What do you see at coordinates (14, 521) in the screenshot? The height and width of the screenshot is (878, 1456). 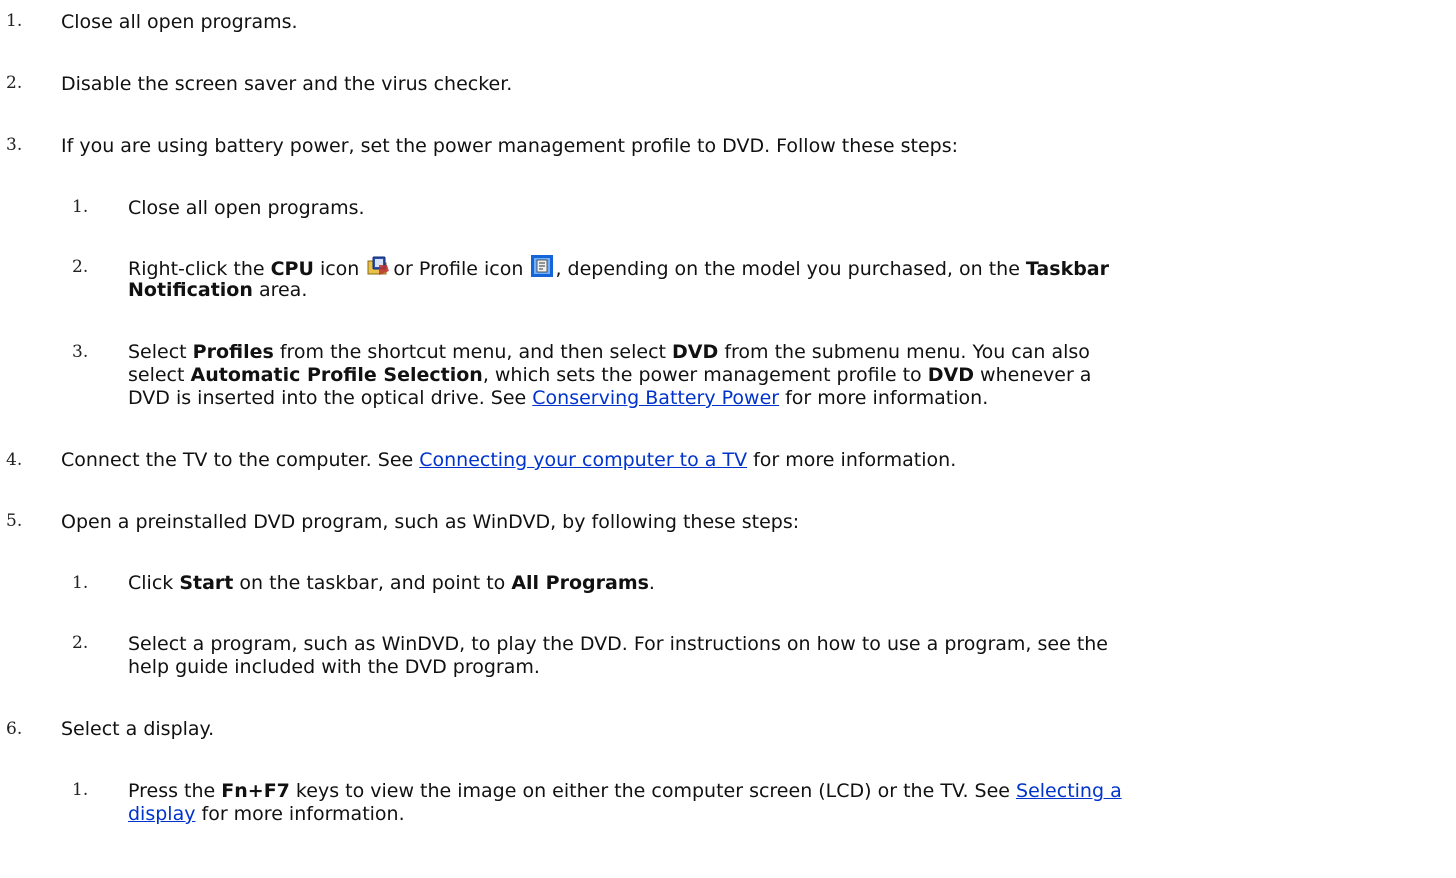 I see `step-number: 5.` at bounding box center [14, 521].